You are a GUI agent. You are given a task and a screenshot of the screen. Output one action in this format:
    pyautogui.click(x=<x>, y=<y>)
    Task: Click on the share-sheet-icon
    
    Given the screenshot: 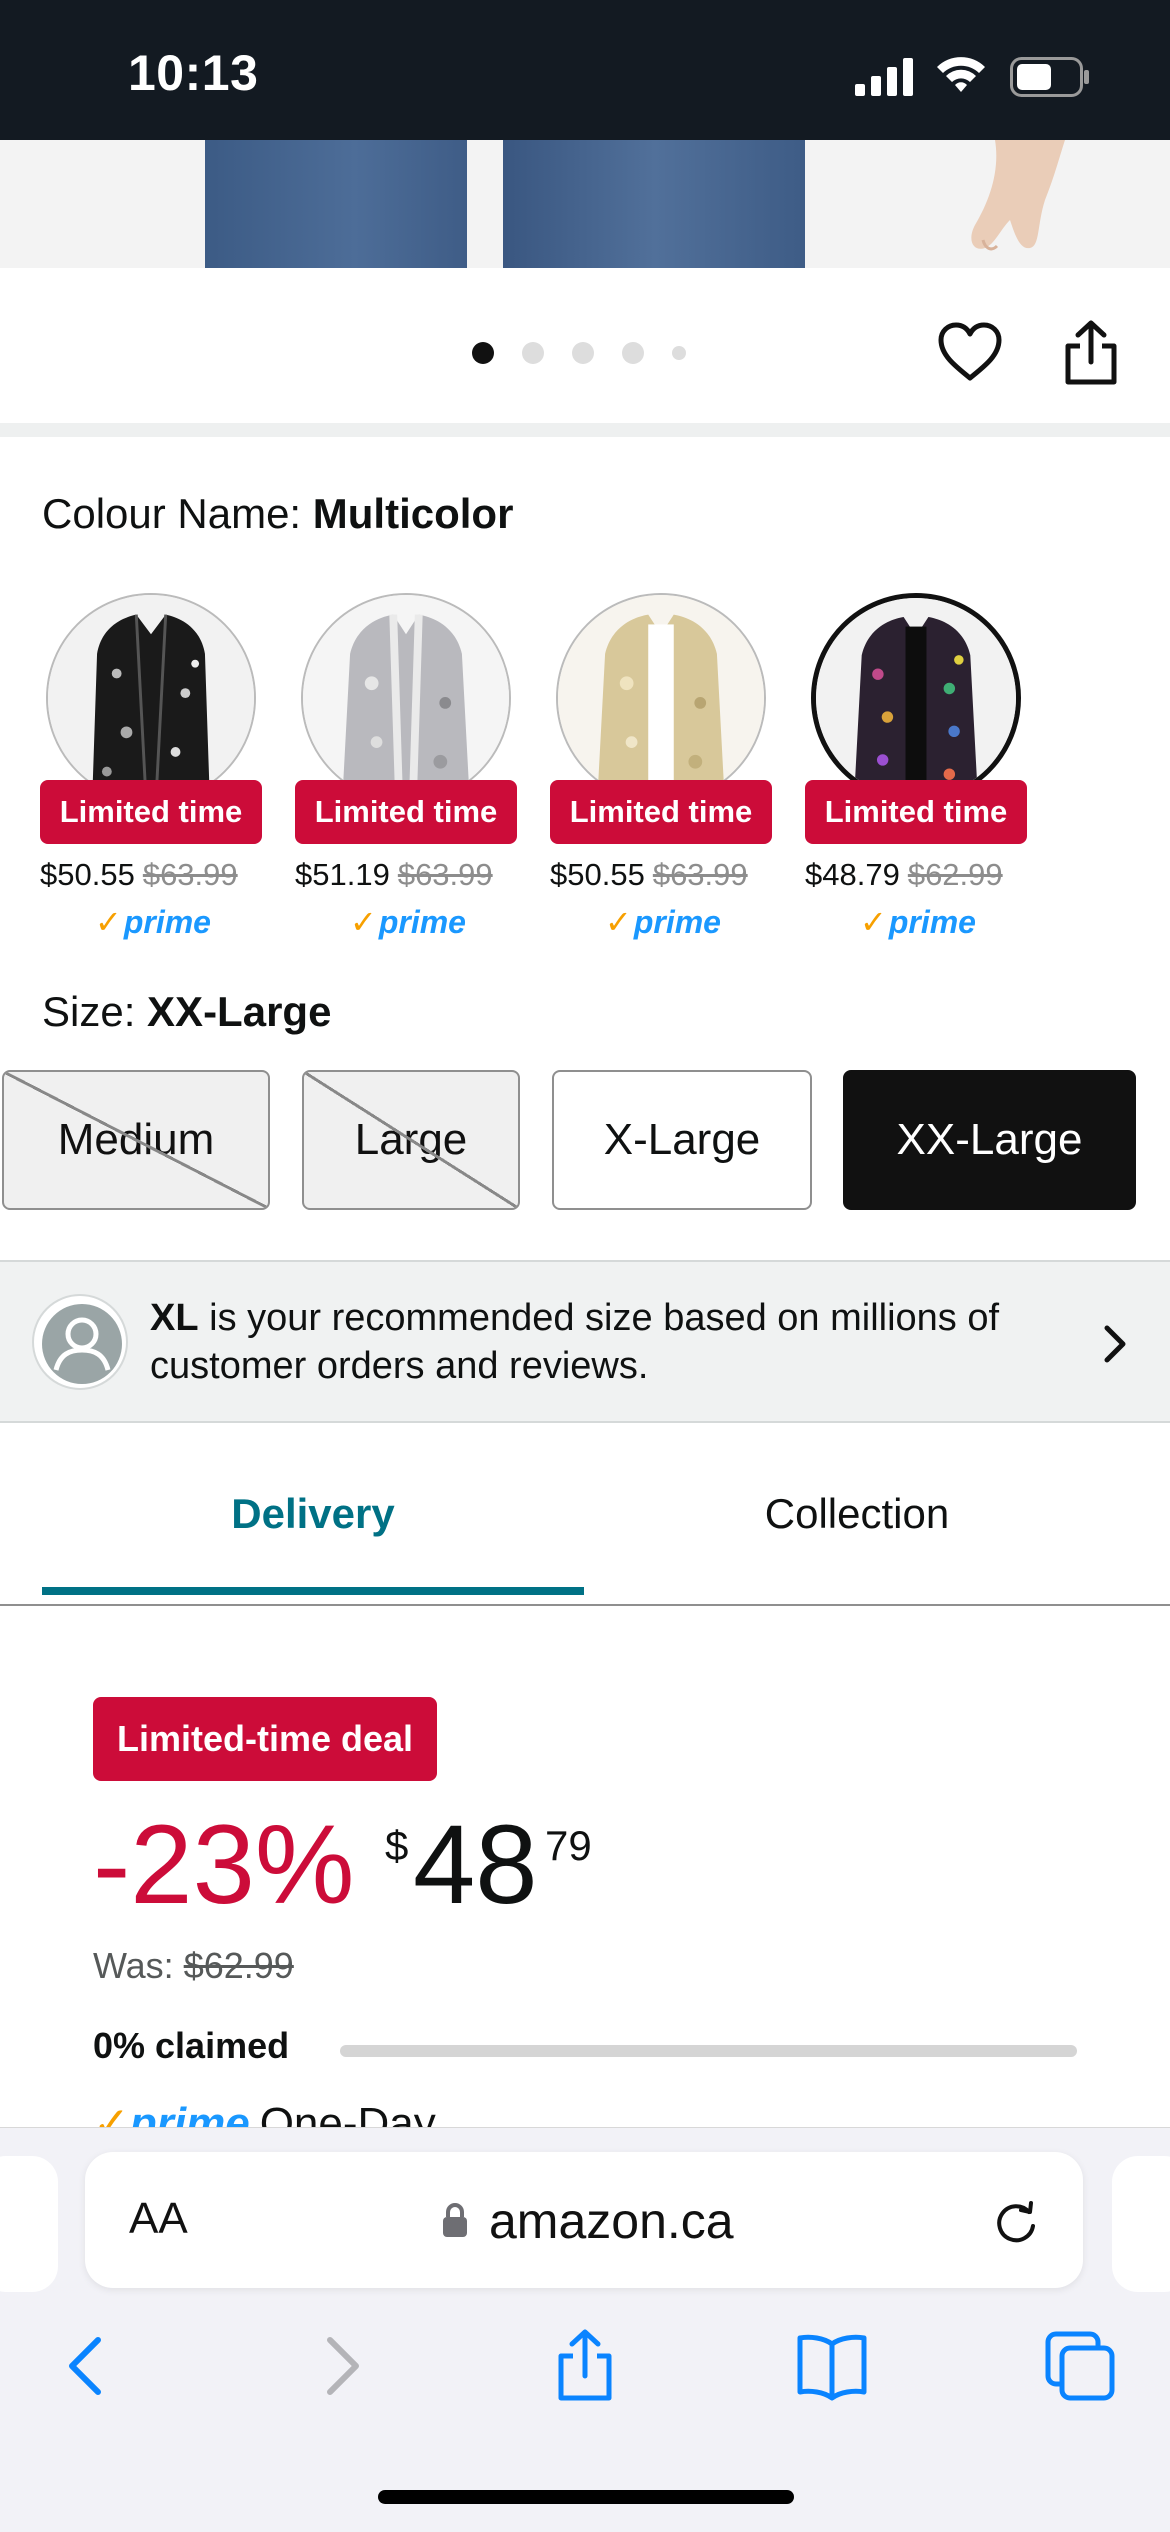 What is the action you would take?
    pyautogui.click(x=585, y=2366)
    